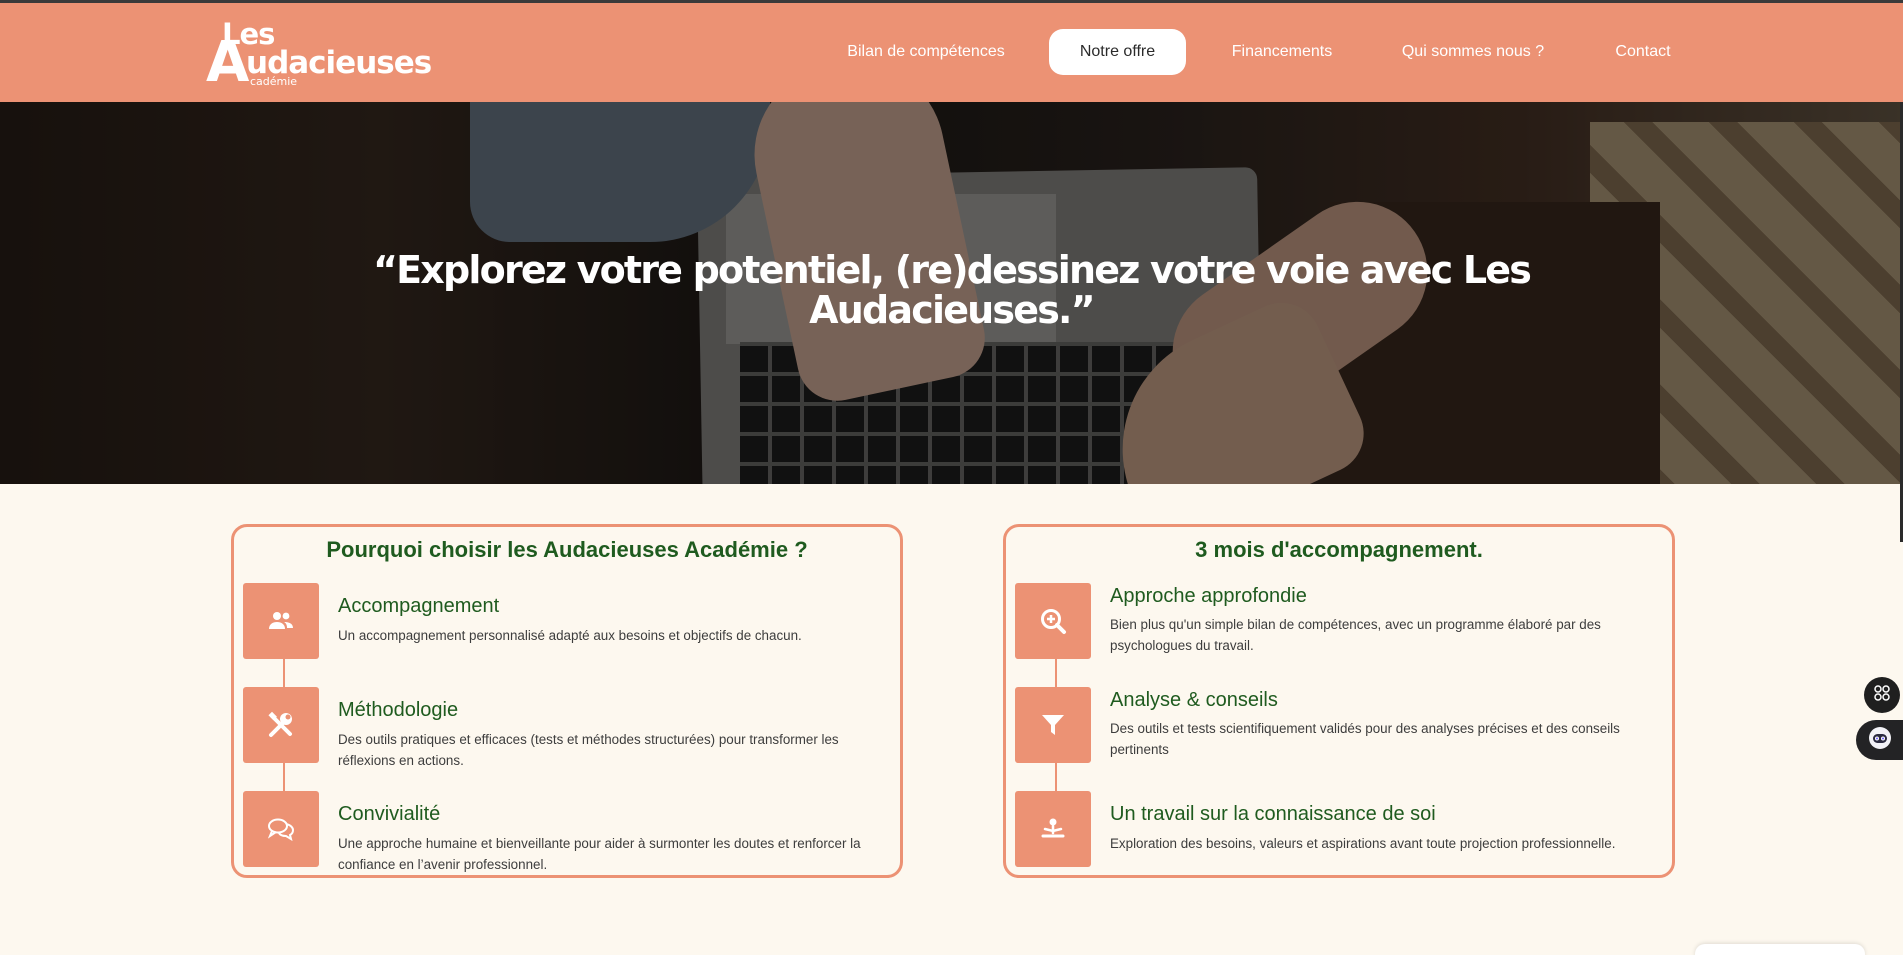  I want to click on nav-contact: Contact, so click(1643, 52).